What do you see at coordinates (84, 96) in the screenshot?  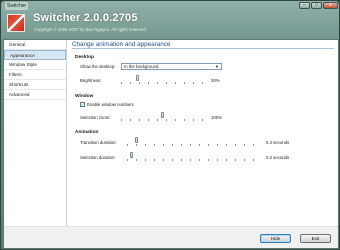 I see `window-section-title: Window` at bounding box center [84, 96].